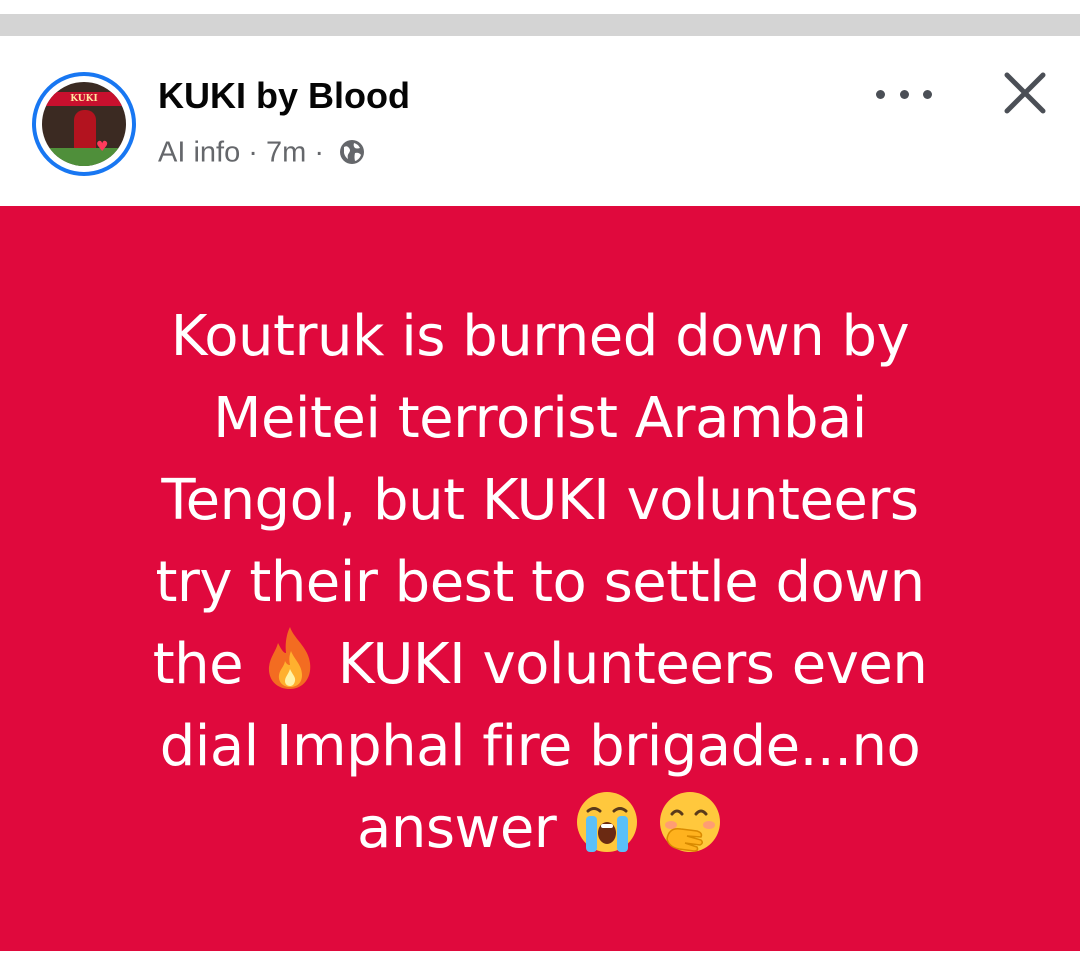 The image size is (1080, 959). Describe the element at coordinates (632, 664) in the screenshot. I see `post-text-line: KUKI volunteers even` at that location.